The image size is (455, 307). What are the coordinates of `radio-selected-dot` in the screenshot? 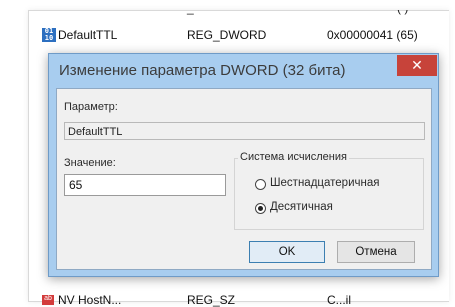 It's located at (260, 208).